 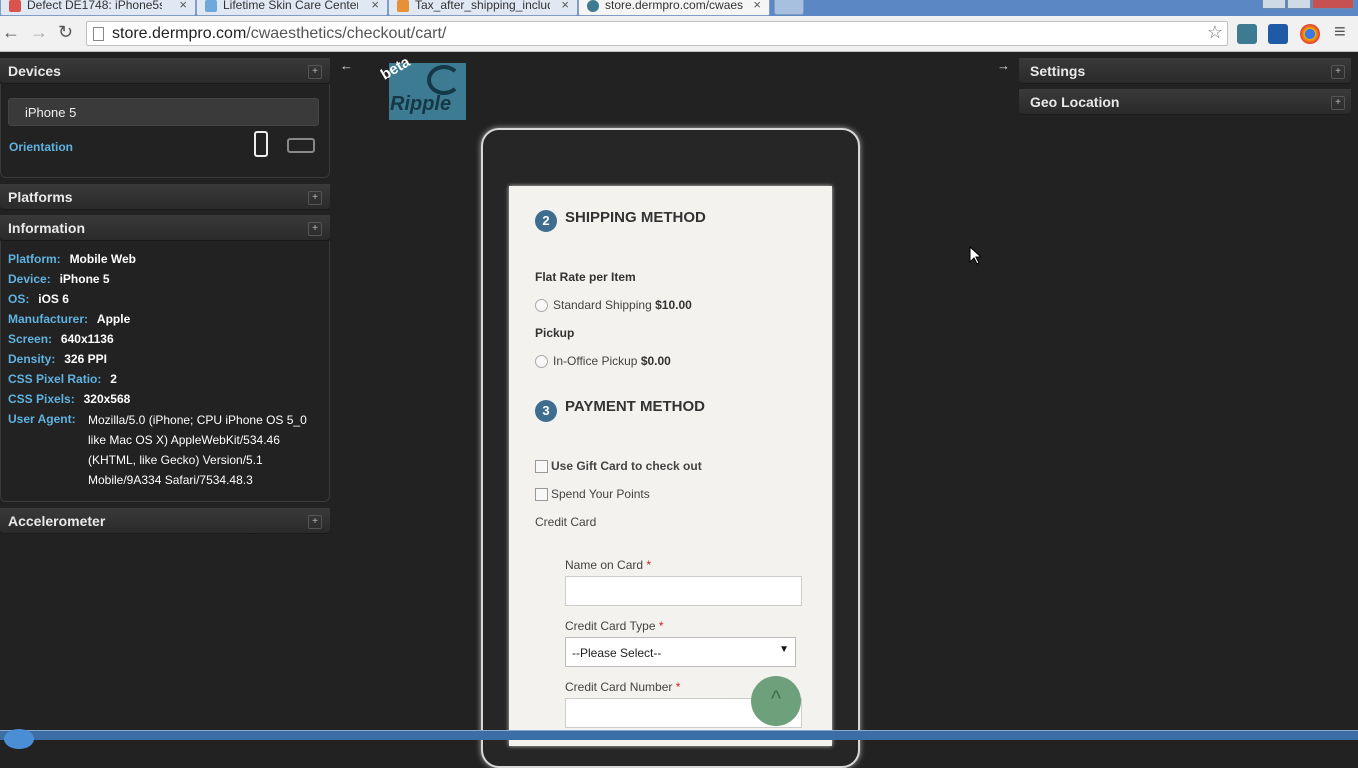 I want to click on standard-shipping-option: Standard Shipping $10.00, so click(x=622, y=305).